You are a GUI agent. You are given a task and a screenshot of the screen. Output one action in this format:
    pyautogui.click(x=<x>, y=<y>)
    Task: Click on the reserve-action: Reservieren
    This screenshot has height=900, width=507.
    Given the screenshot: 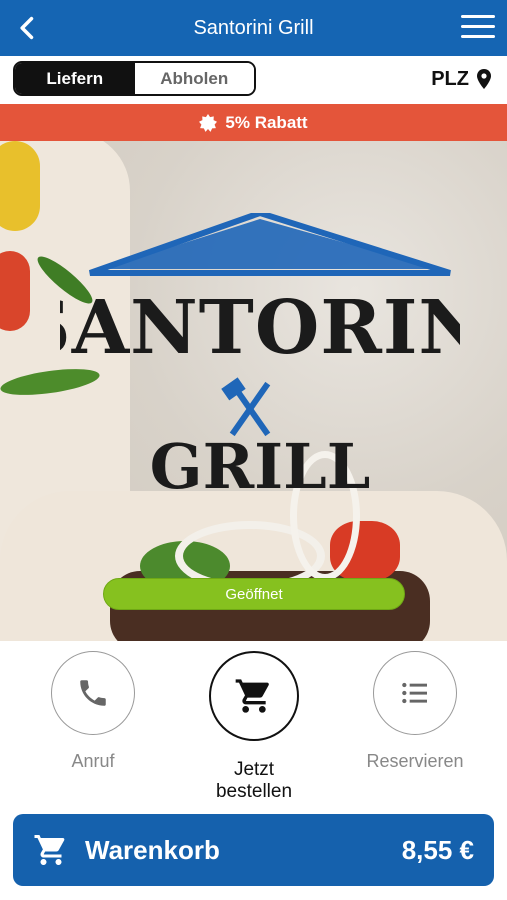 What is the action you would take?
    pyautogui.click(x=415, y=711)
    